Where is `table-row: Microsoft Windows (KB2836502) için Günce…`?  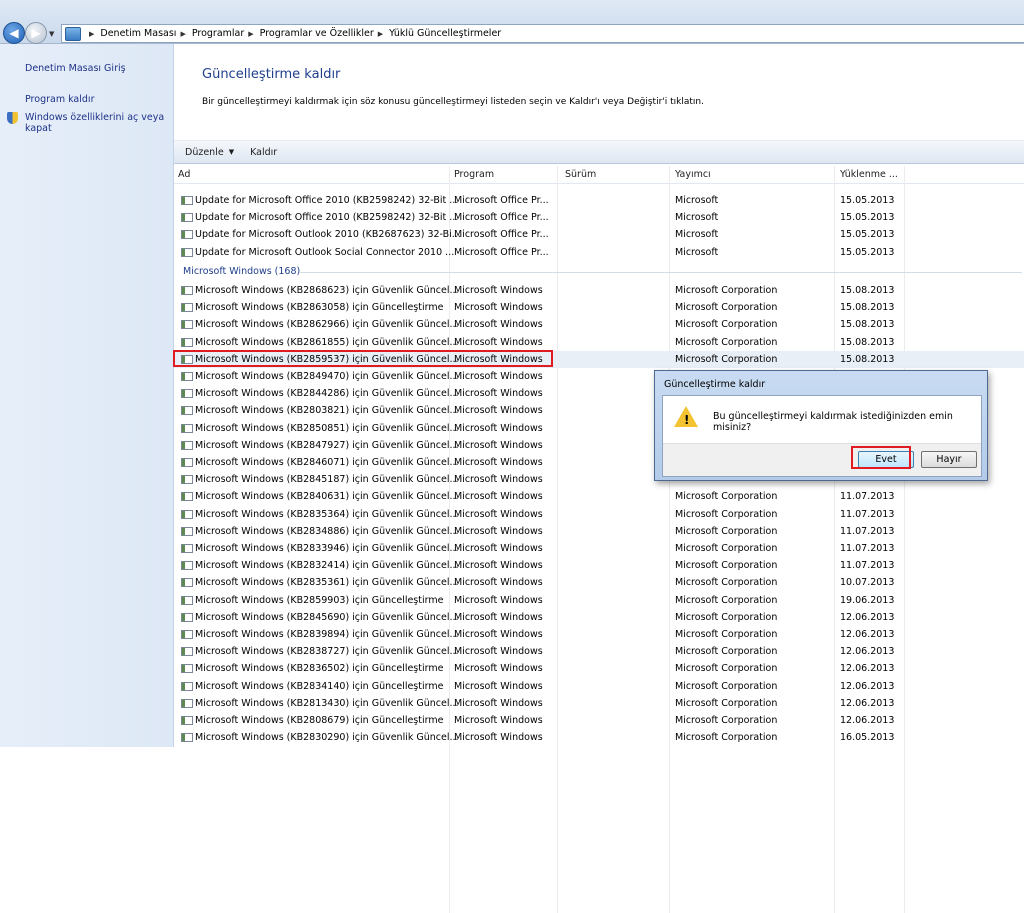
table-row: Microsoft Windows (KB2836502) için Günce… is located at coordinates (599, 668).